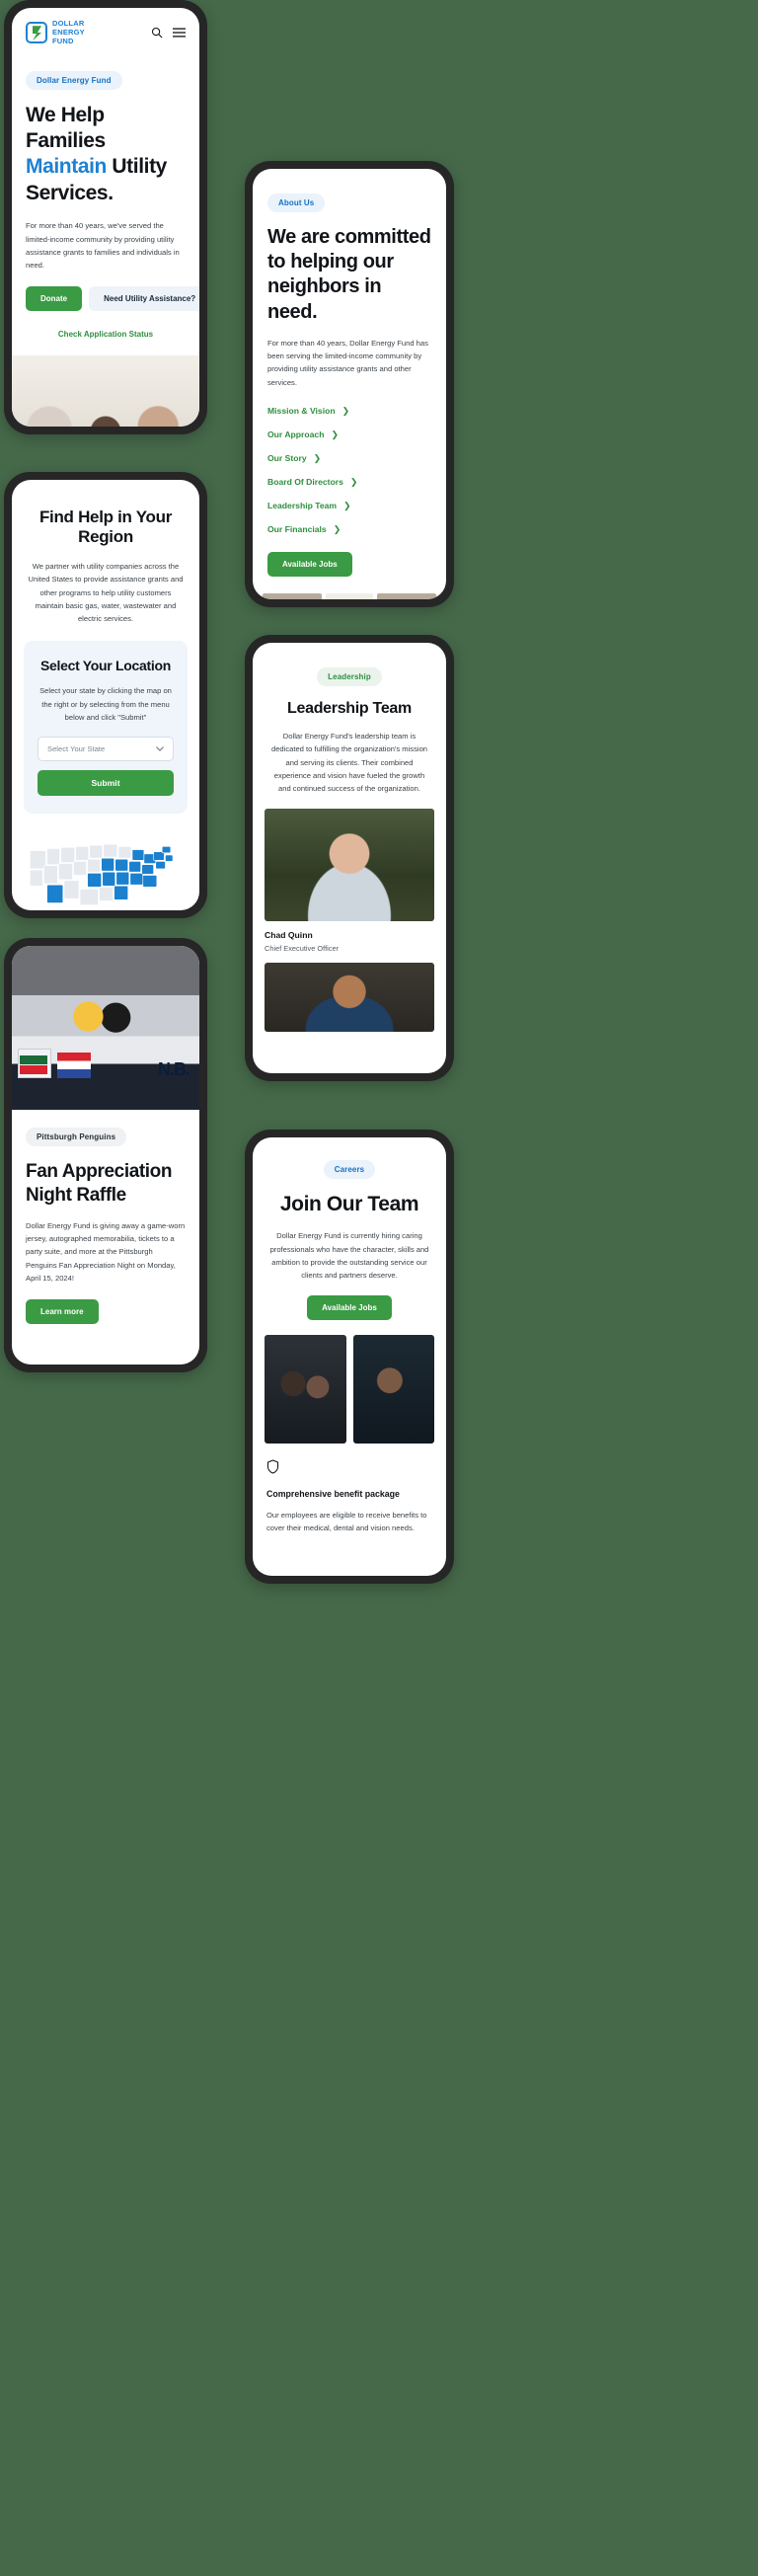 The height and width of the screenshot is (2576, 758). I want to click on header-actions, so click(169, 33).